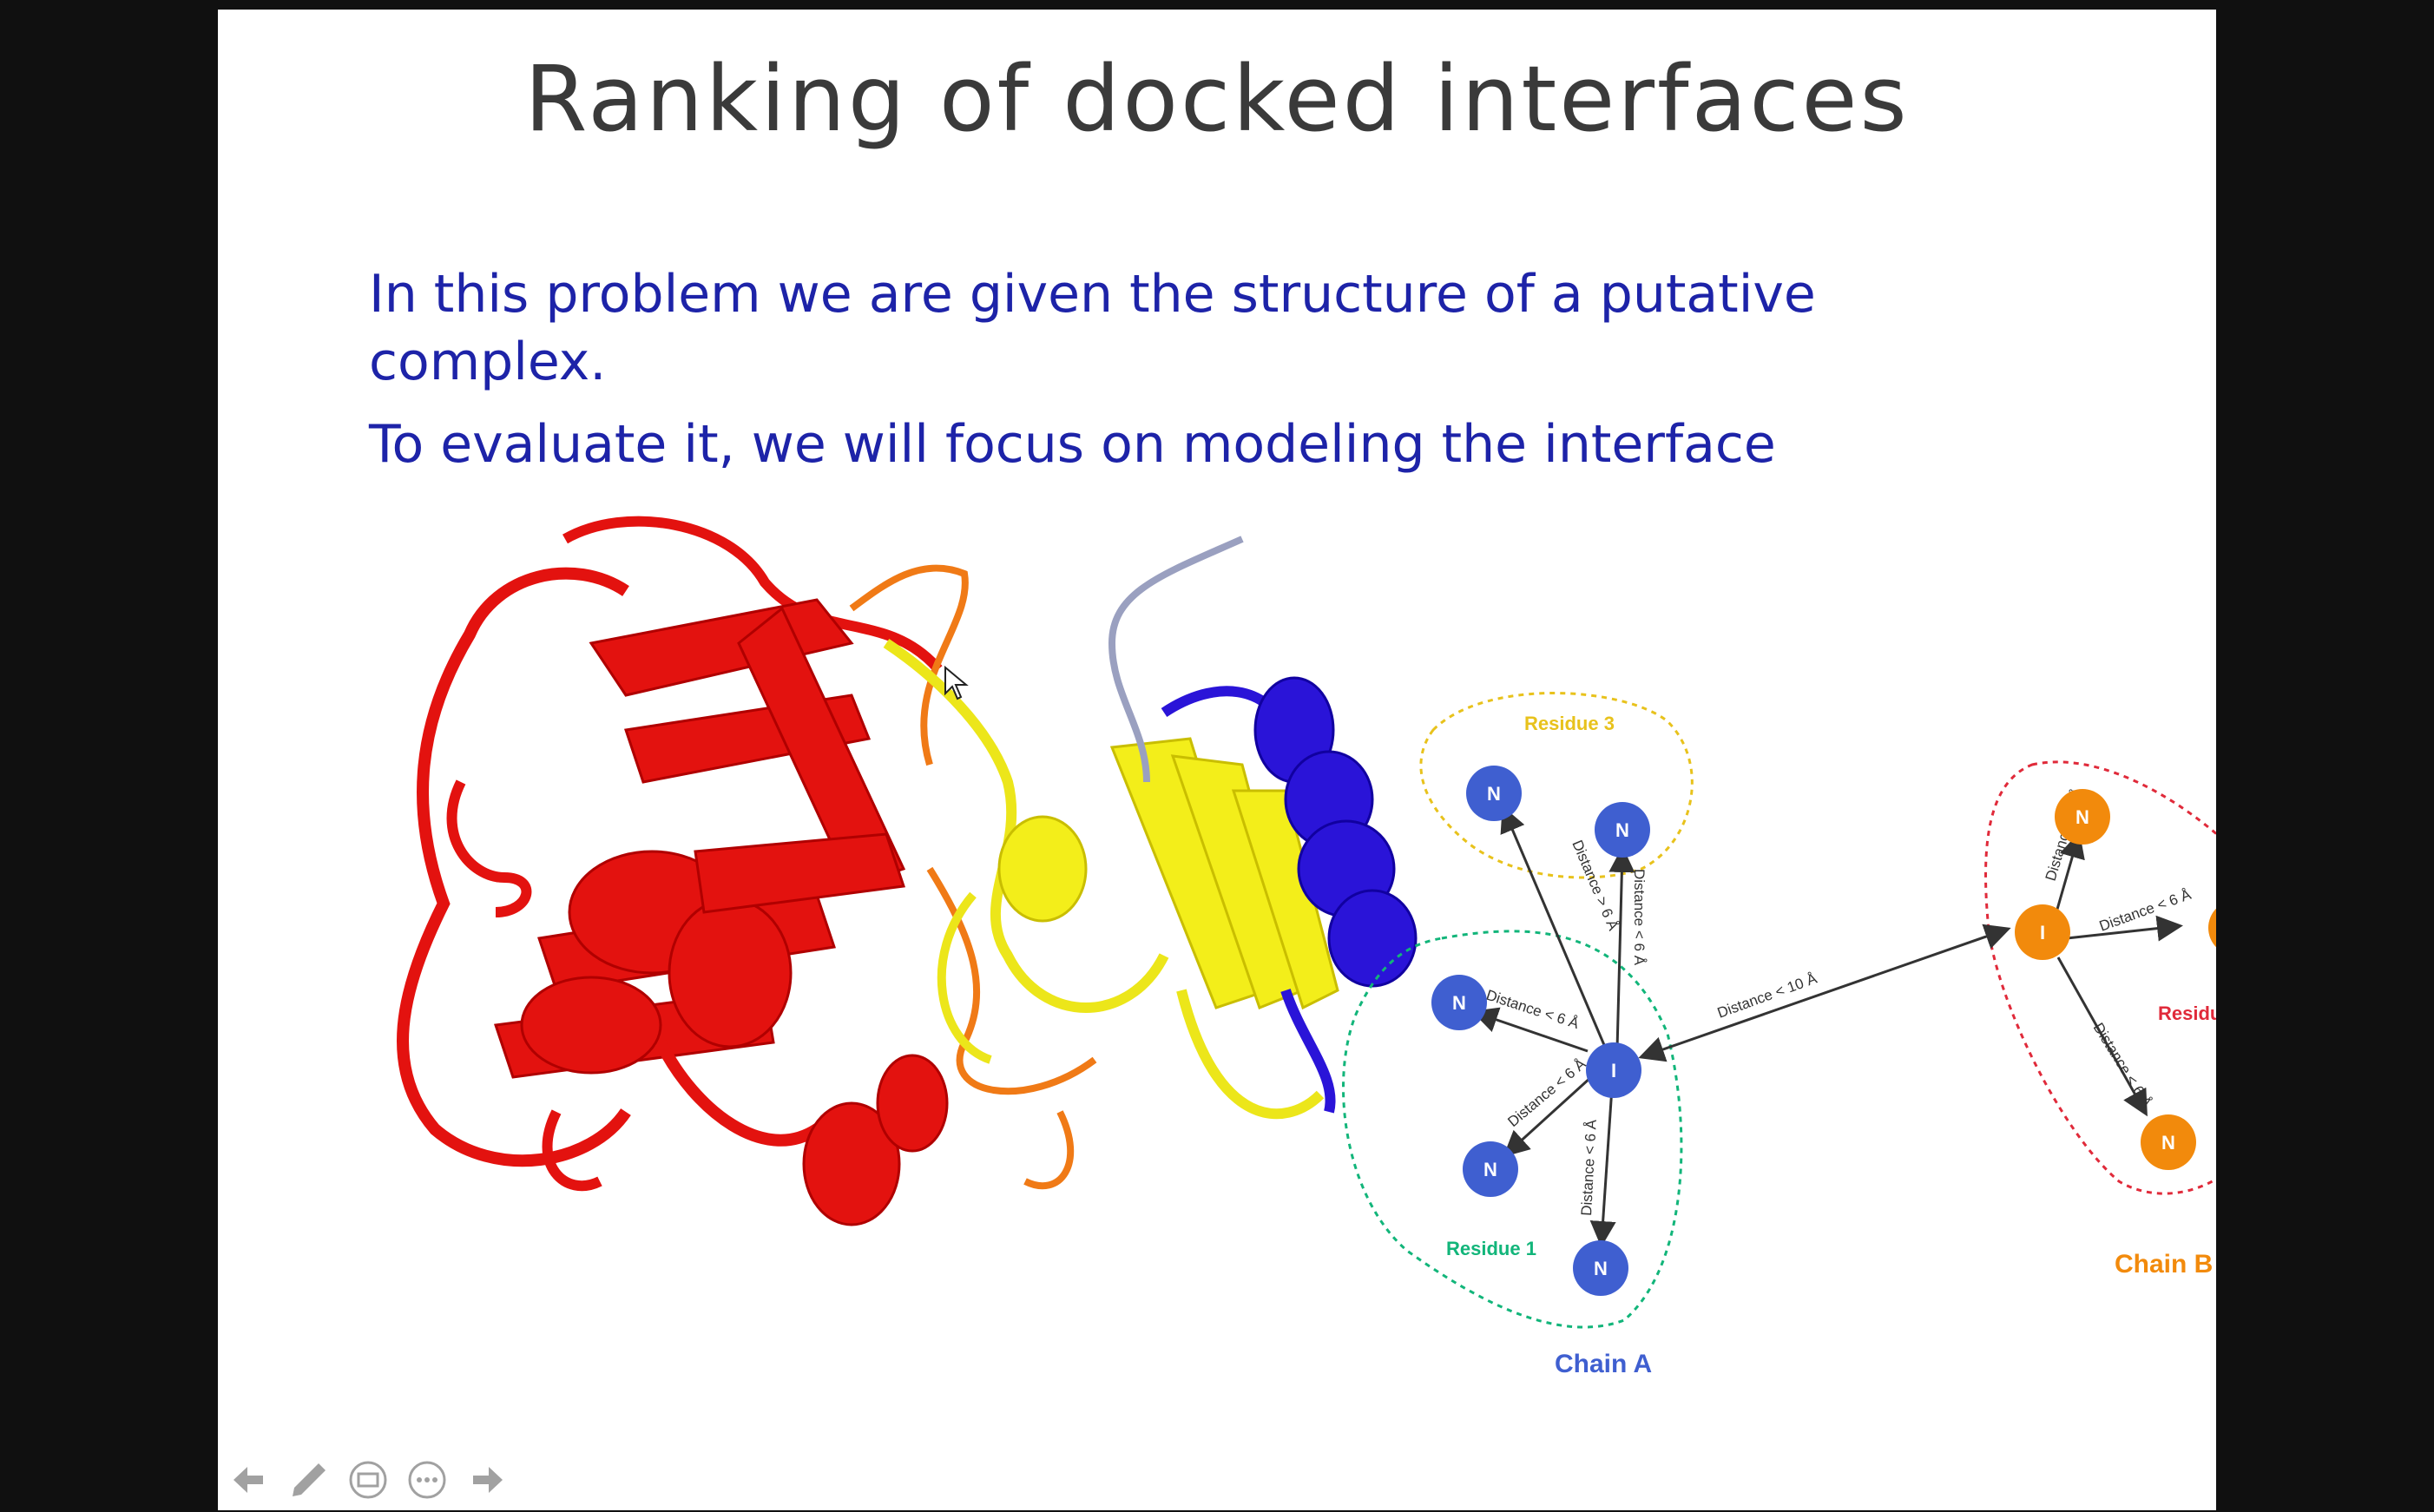 The image size is (2434, 1512). I want to click on next-slide-button, so click(486, 1479).